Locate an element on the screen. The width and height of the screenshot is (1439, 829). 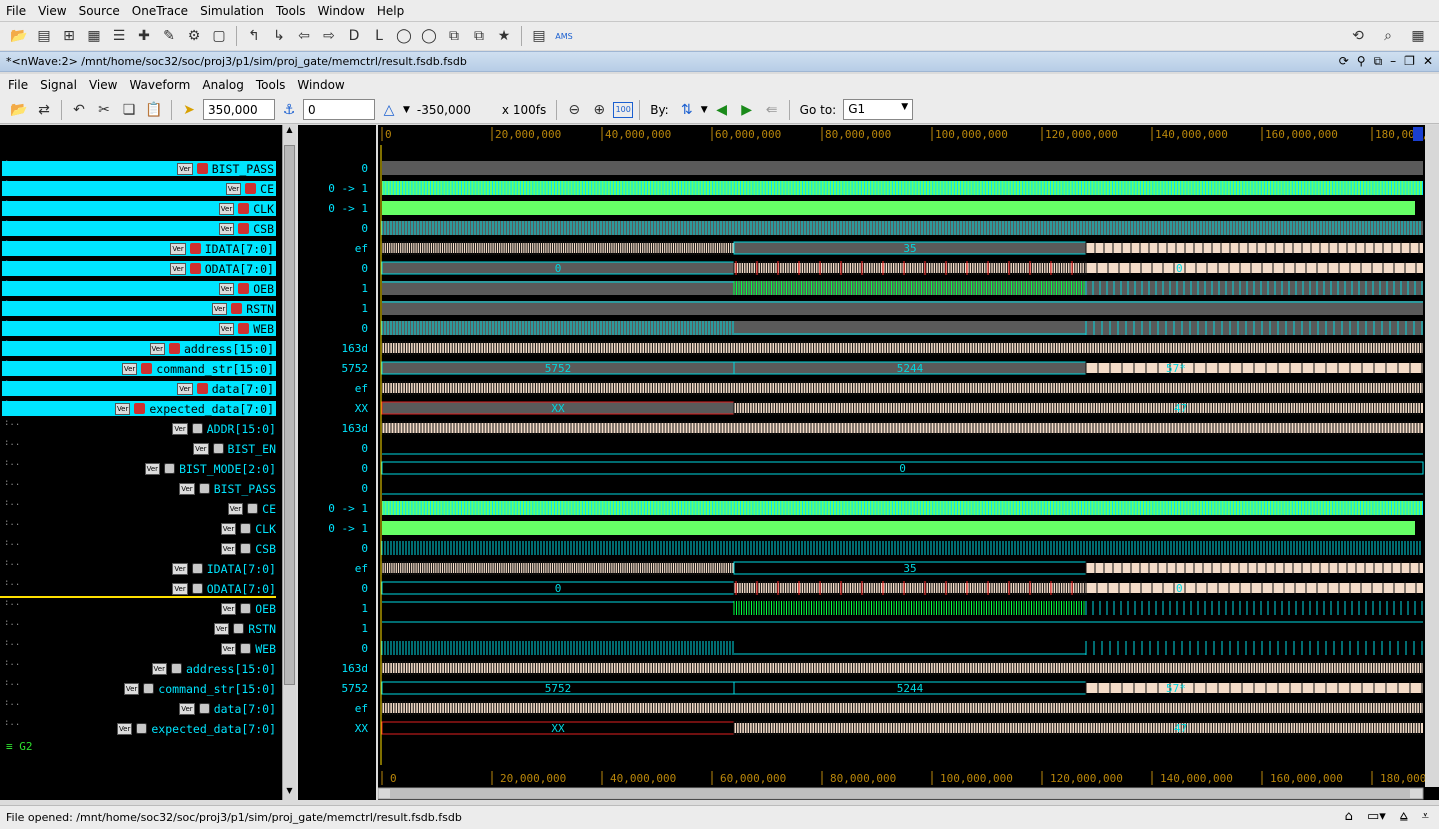
signal-name: Ver BIST_EN is located at coordinates (234, 448).